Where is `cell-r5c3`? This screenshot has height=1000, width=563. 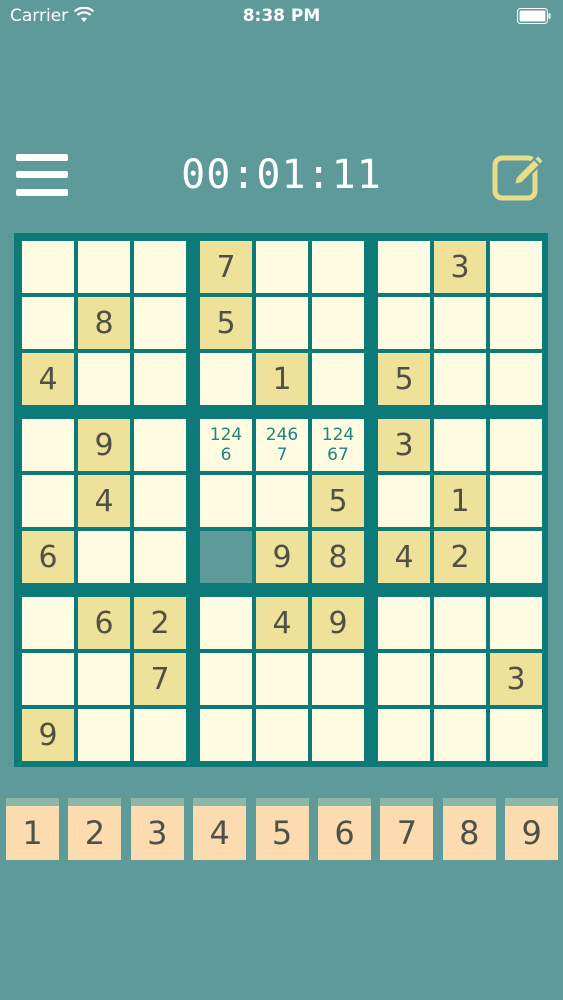
cell-r5c3 is located at coordinates (160, 501).